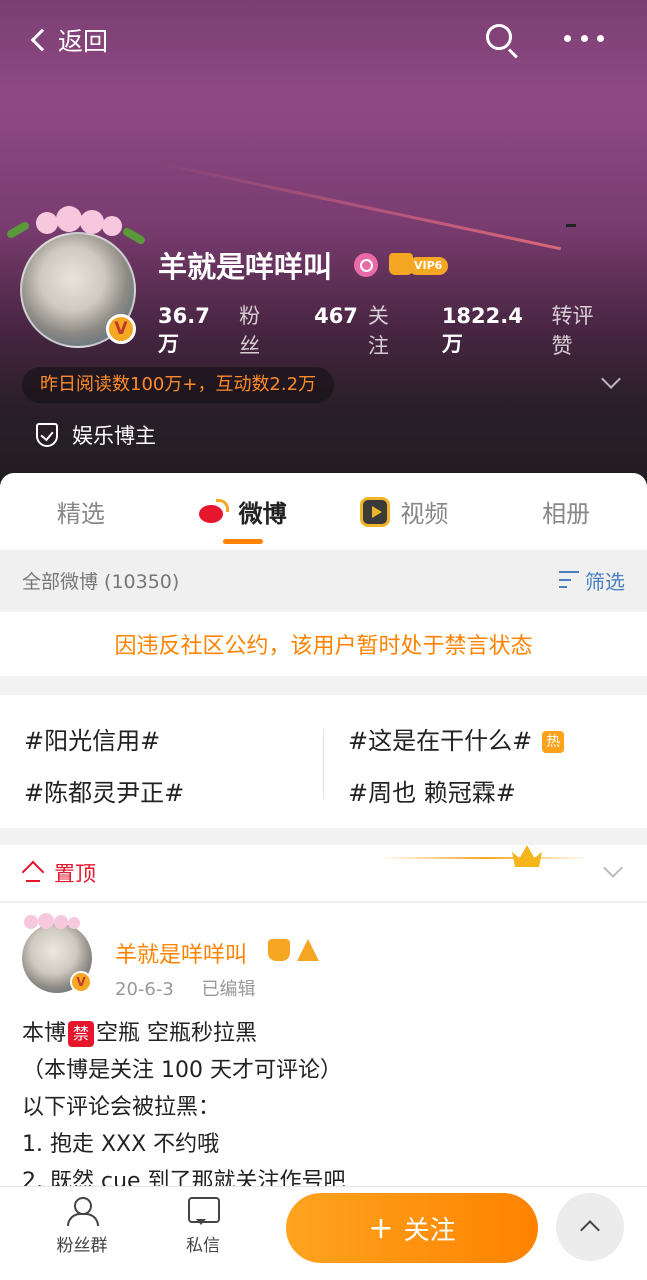  I want to click on follow-label: 关注, so click(429, 1230).